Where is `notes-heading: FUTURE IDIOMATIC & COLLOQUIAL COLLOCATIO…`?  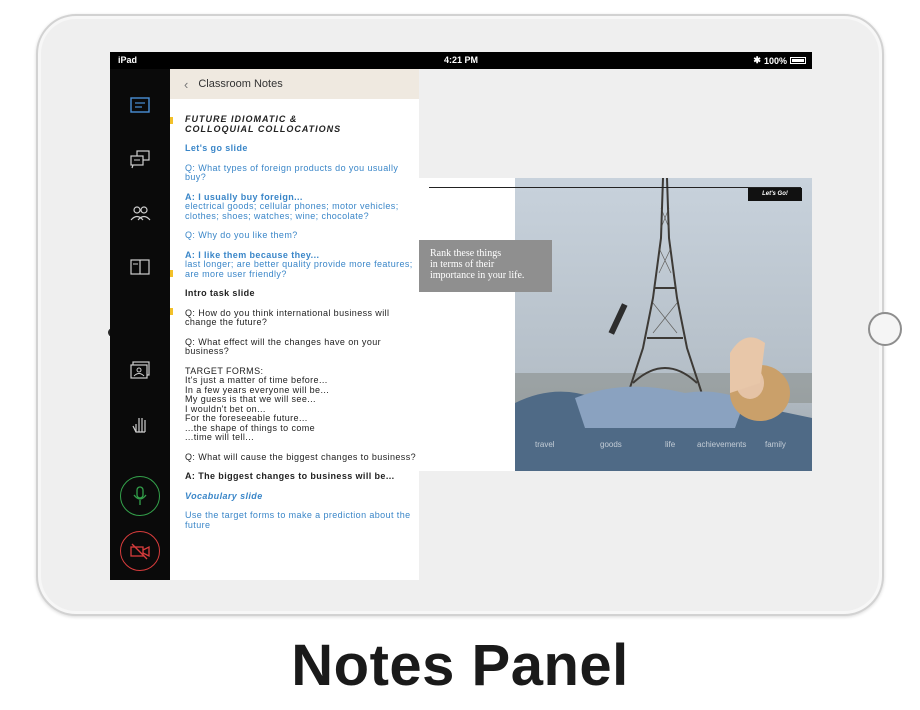 notes-heading: FUTURE IDIOMATIC & COLLOQUIAL COLLOCATIO… is located at coordinates (263, 124).